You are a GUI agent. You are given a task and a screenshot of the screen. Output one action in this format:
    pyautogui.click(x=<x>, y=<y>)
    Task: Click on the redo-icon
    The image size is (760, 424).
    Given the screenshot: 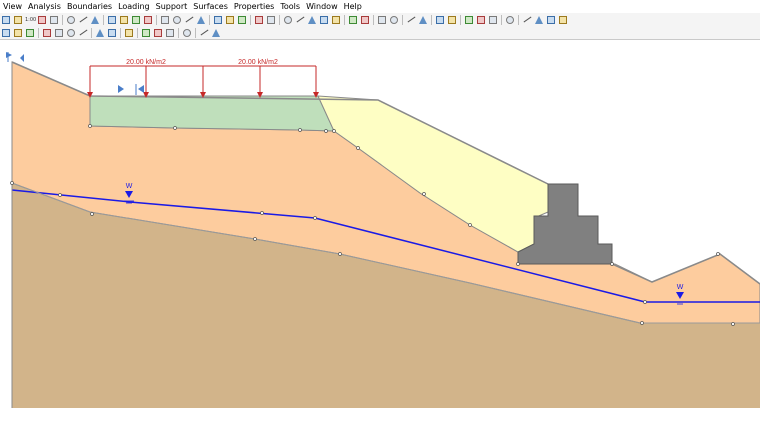 What is the action you would take?
    pyautogui.click(x=95, y=20)
    